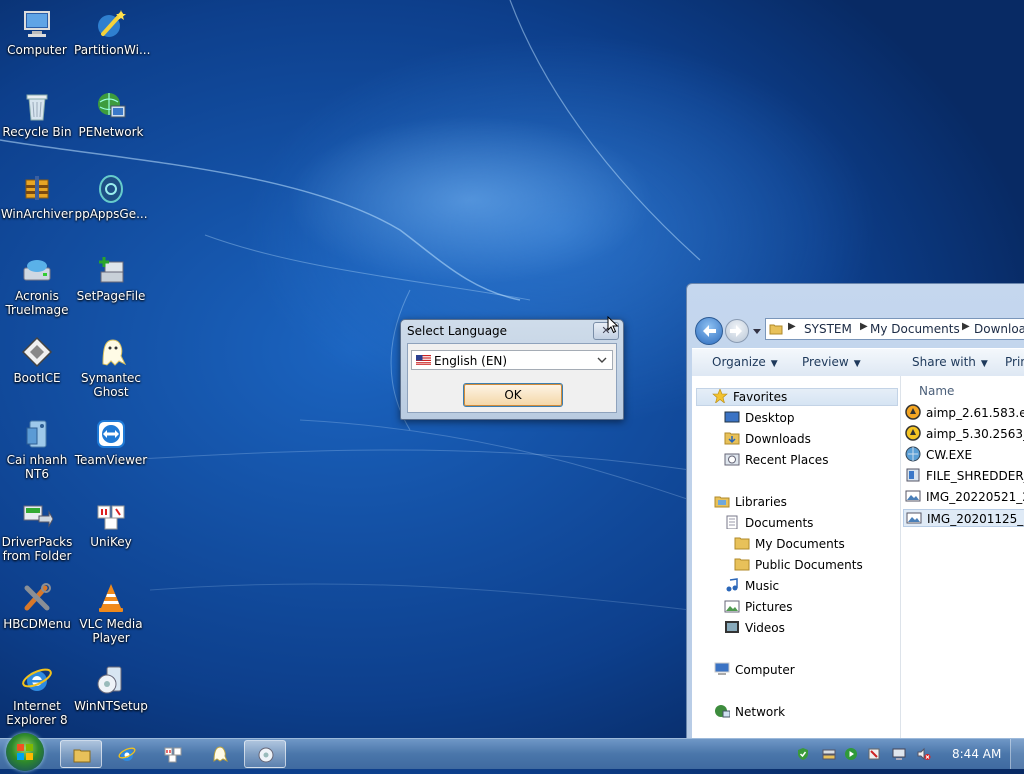 This screenshot has width=1024, height=774. I want to click on us-flag-icon, so click(423, 360).